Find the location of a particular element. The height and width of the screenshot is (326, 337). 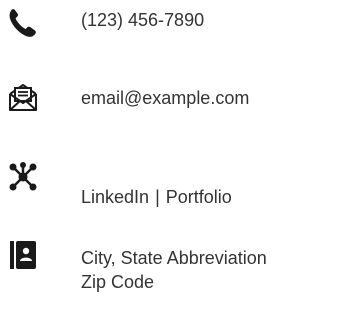

profile-links: LinkedIn | Portfolio is located at coordinates (156, 197).